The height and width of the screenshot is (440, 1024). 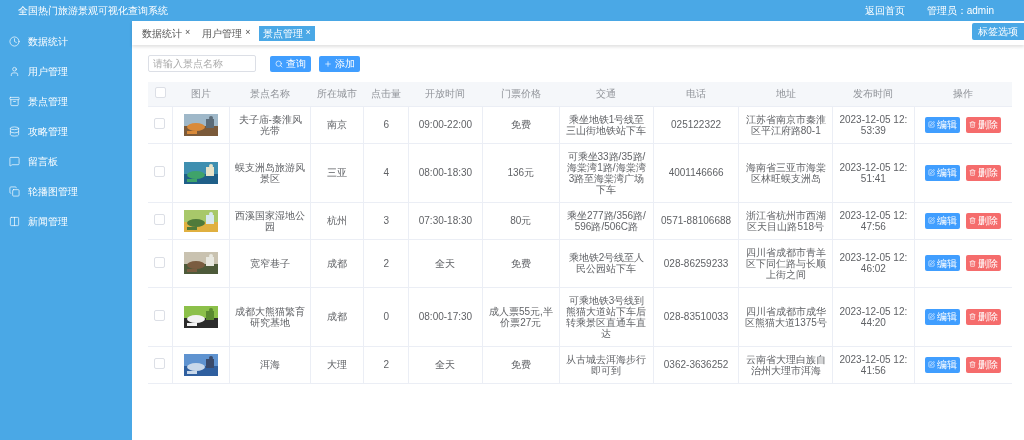 I want to click on table-cell: 028-83510033, so click(x=696, y=316).